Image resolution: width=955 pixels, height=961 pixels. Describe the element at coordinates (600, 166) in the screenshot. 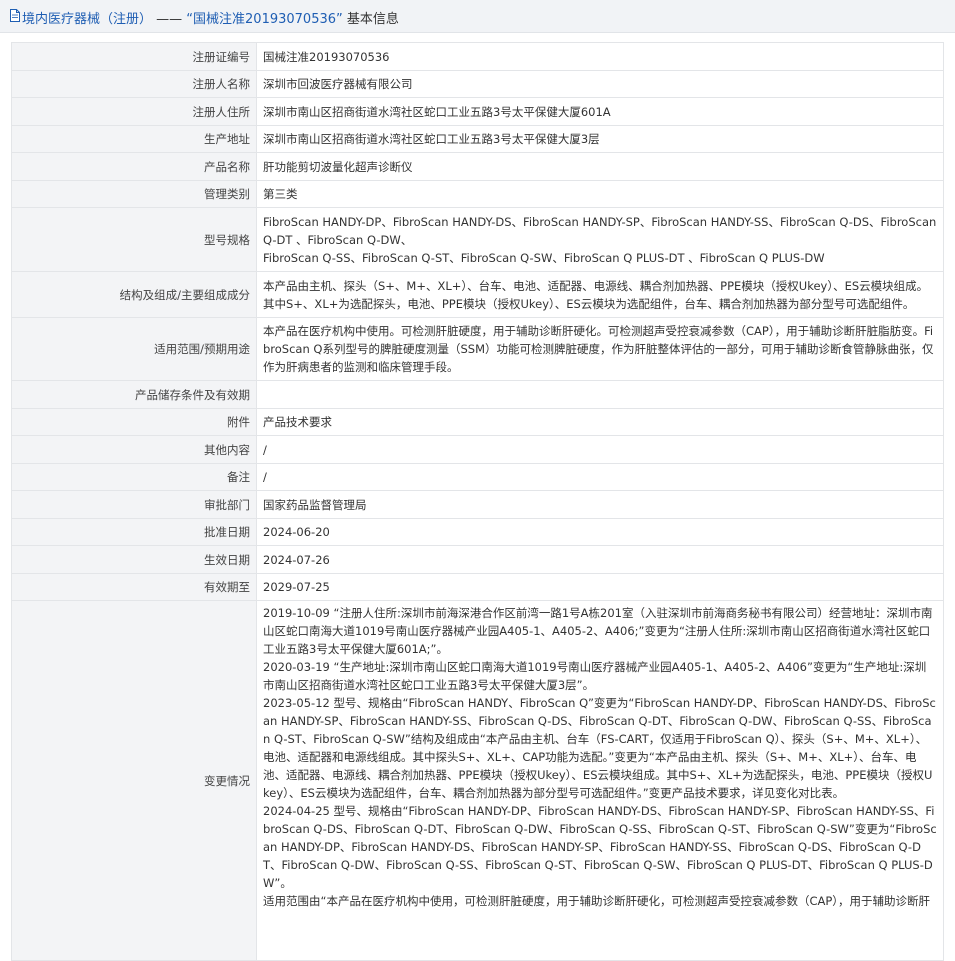

I see `row-value: 肝功能剪切波量化超声诊断仪` at that location.